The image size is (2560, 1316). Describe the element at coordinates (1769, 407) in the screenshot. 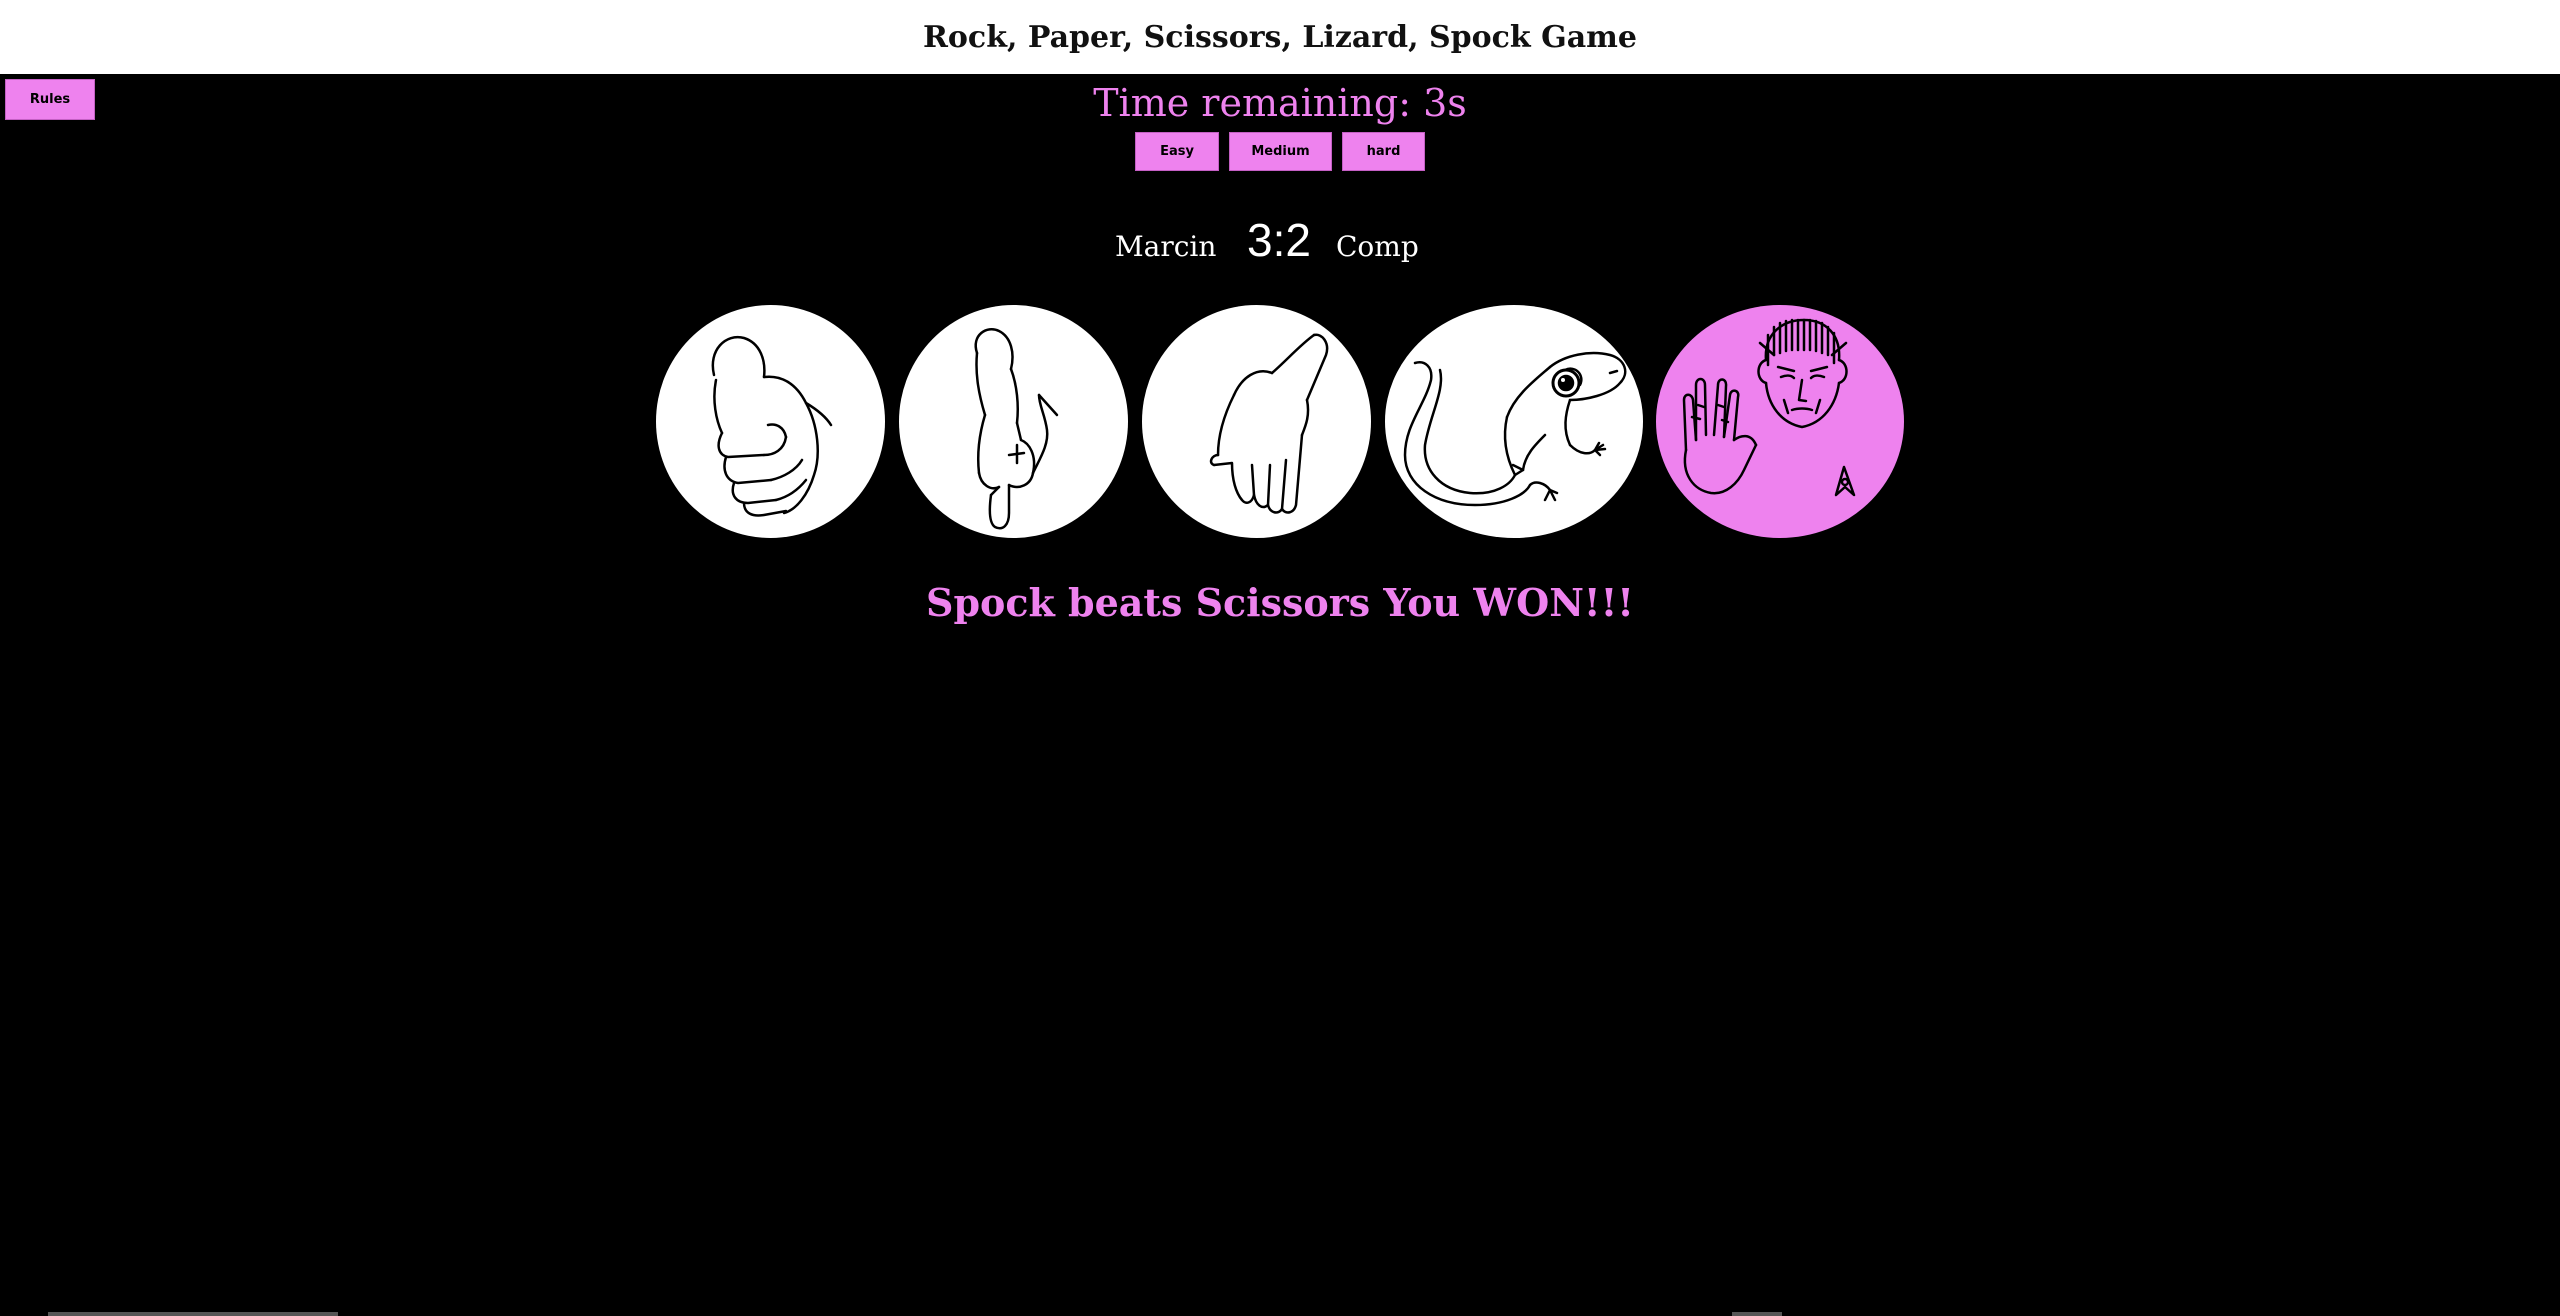

I see `spock-icon` at that location.